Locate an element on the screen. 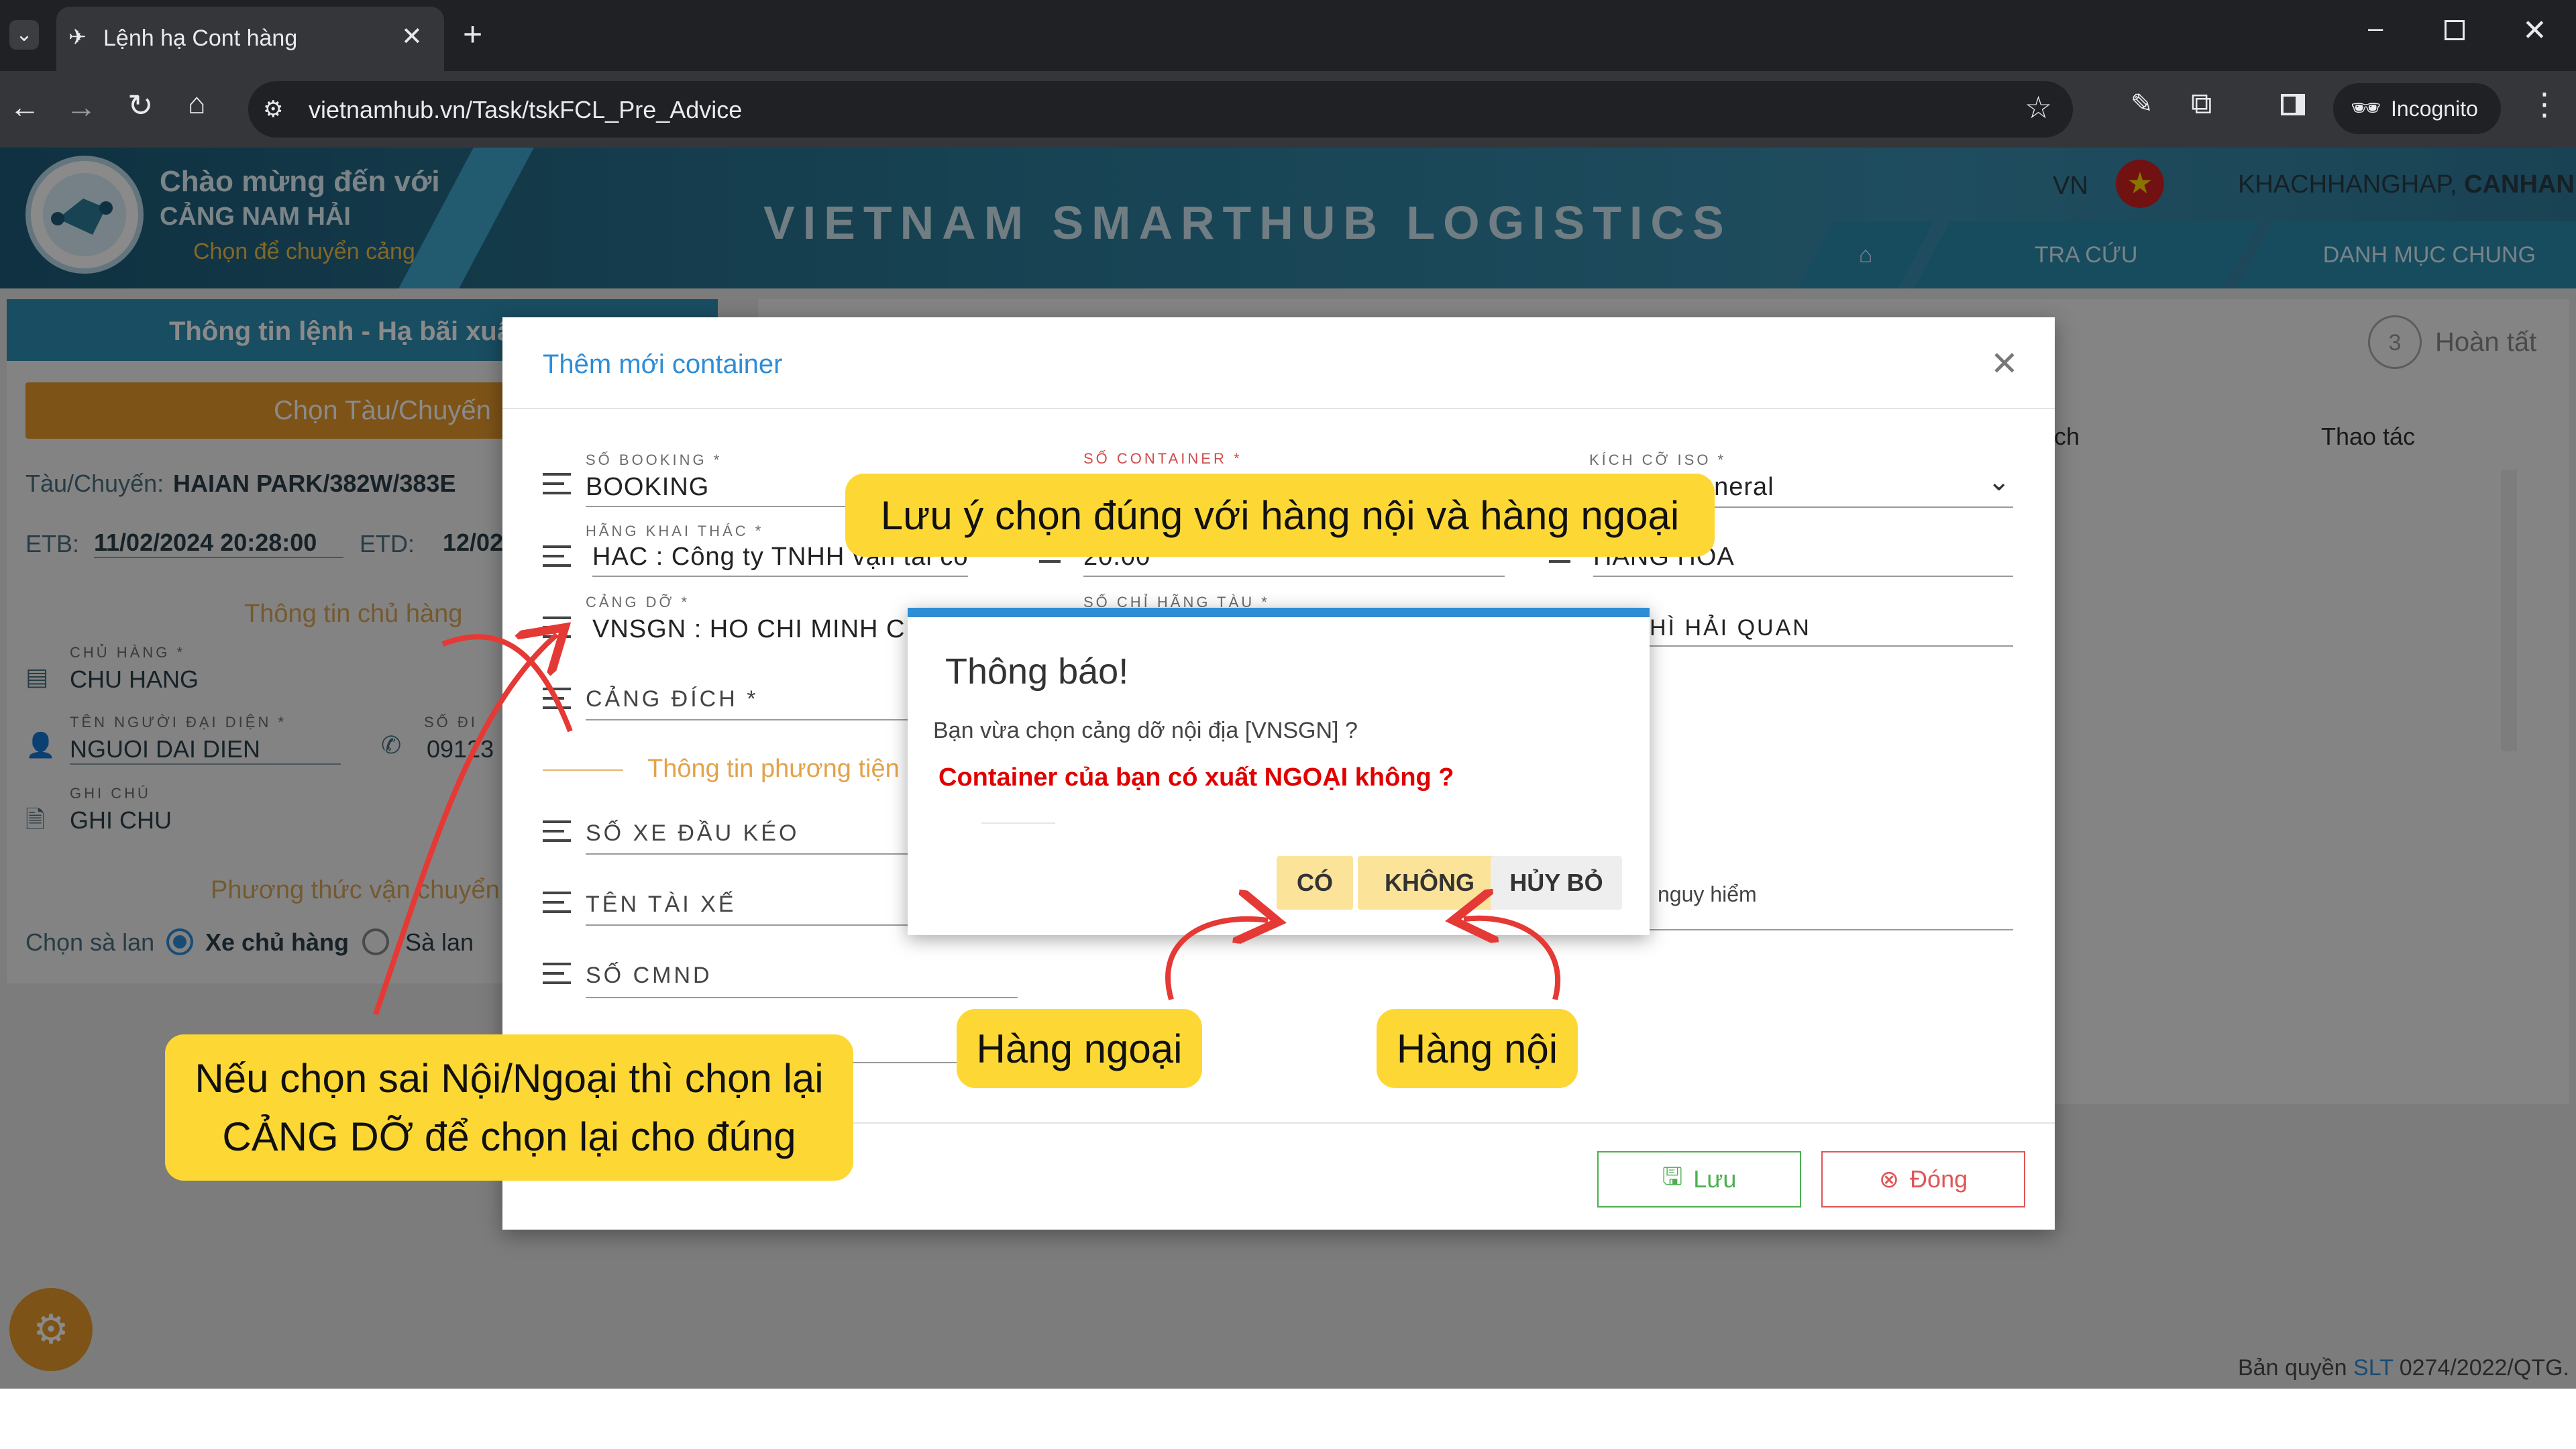 This screenshot has width=2576, height=1449. left-note-line2: CẢNG DỠ để chọn lại cho đúng is located at coordinates (509, 1136).